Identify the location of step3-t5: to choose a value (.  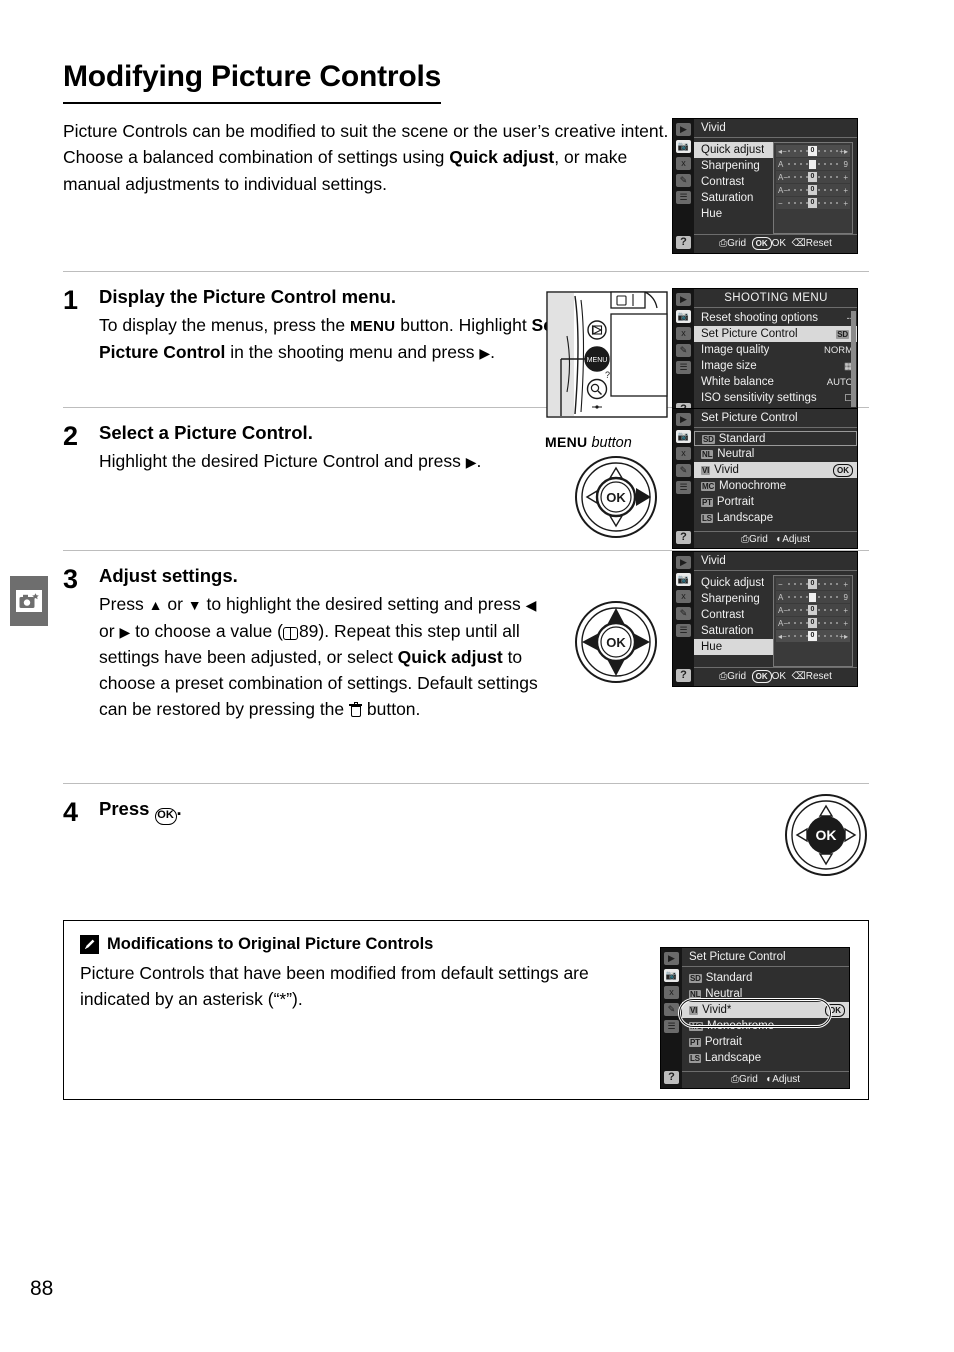
(206, 630).